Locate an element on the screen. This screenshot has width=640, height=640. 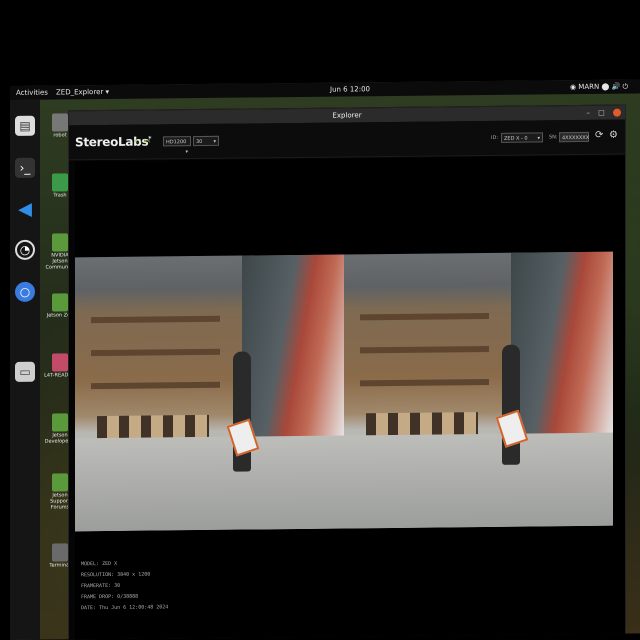
resolution-select: HD1200 ▾ is located at coordinates (177, 145).